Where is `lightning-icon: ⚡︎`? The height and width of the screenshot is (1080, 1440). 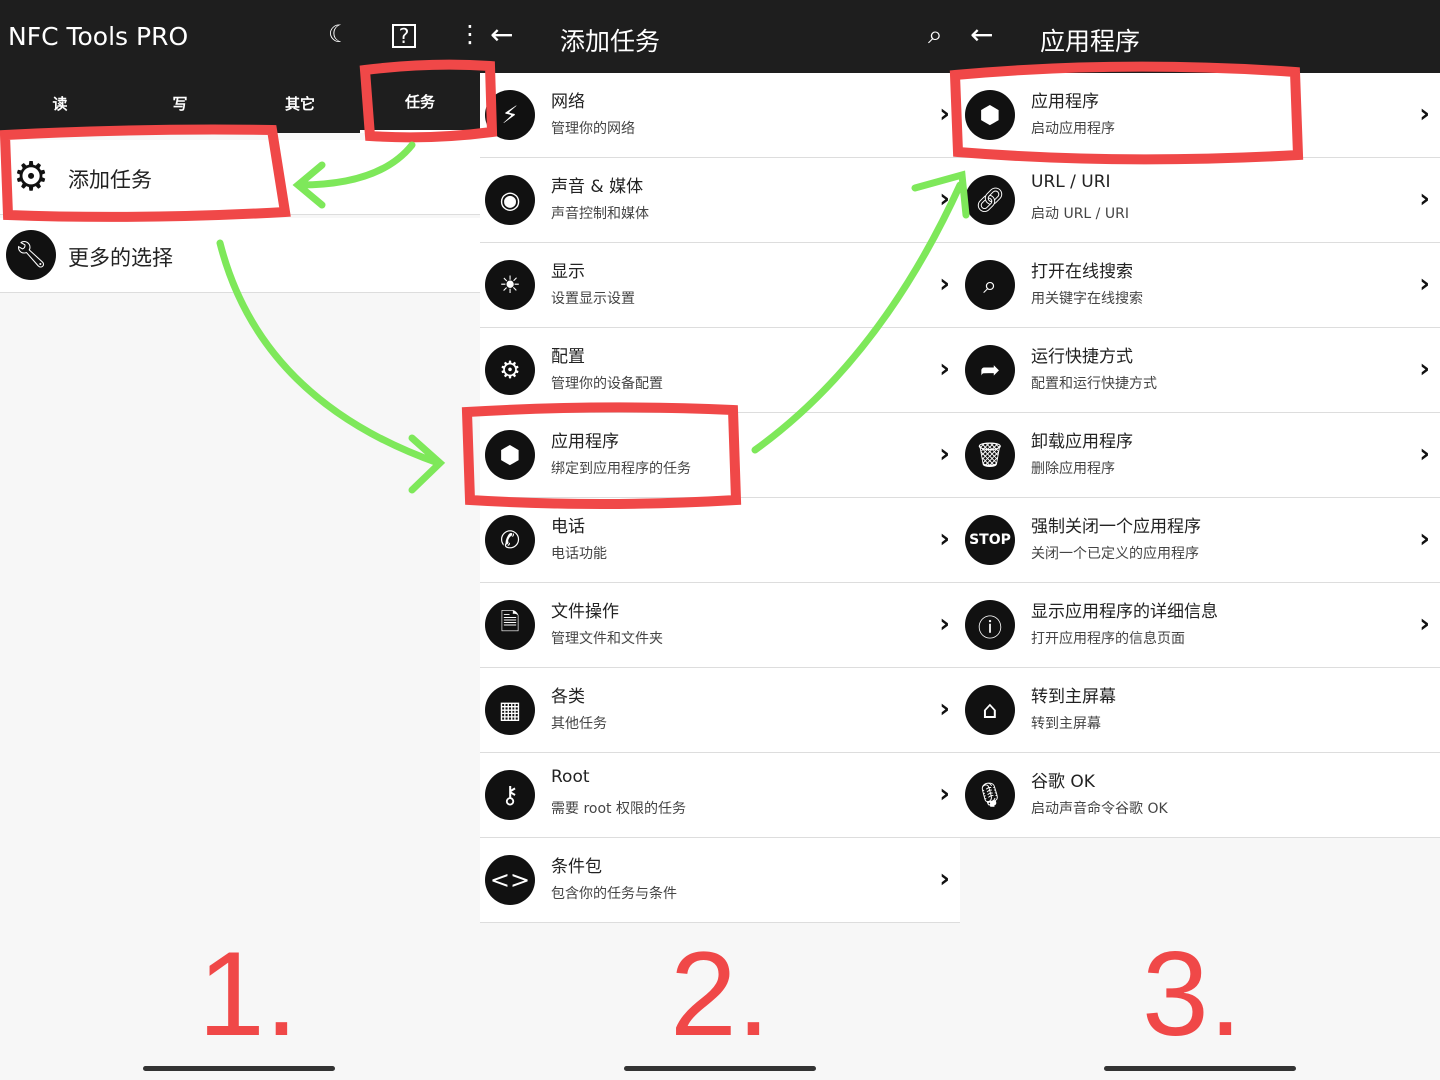 lightning-icon: ⚡︎ is located at coordinates (510, 115).